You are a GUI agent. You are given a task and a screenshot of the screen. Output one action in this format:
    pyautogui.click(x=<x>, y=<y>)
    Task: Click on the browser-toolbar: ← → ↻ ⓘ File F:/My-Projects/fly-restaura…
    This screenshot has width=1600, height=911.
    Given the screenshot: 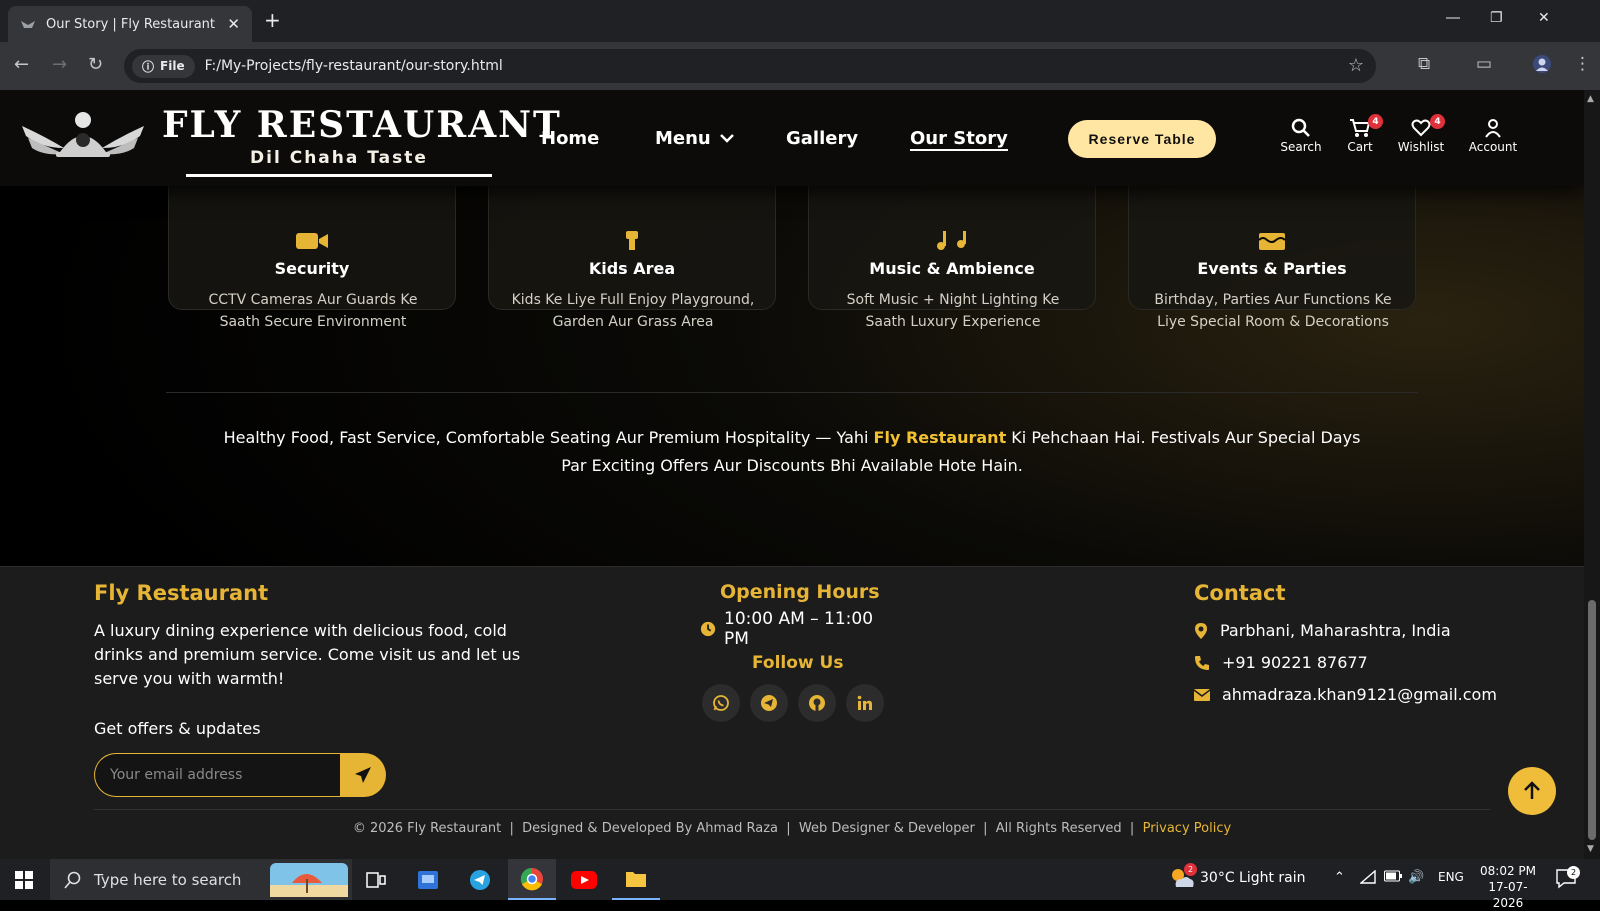 What is the action you would take?
    pyautogui.click(x=800, y=66)
    